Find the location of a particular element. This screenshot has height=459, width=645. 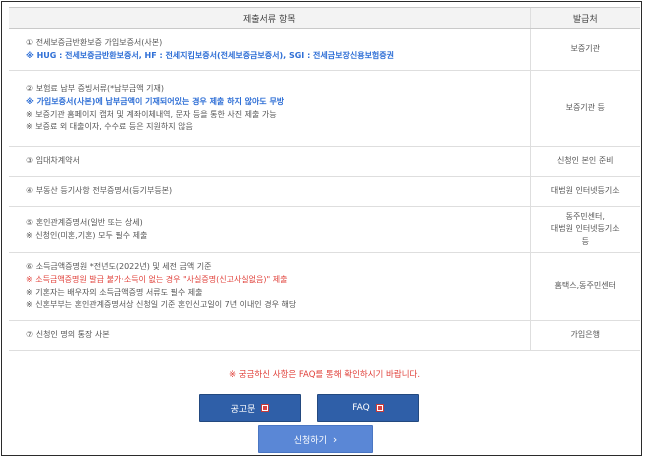

issuer-text: 홈택스,동주민센터 is located at coordinates (585, 286).